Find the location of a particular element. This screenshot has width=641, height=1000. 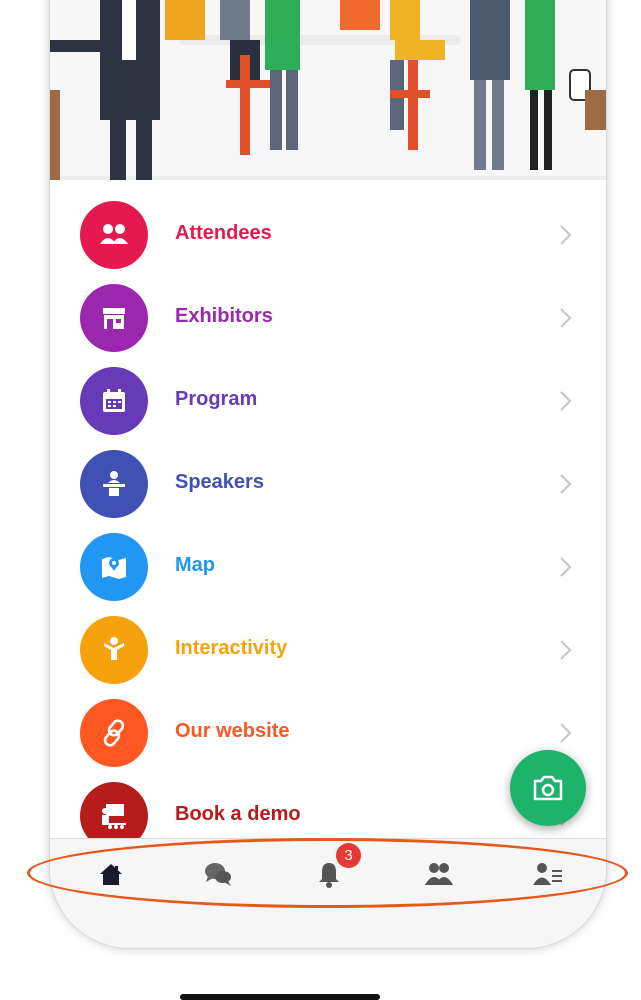

menu-item-label: Attendees is located at coordinates (223, 233).